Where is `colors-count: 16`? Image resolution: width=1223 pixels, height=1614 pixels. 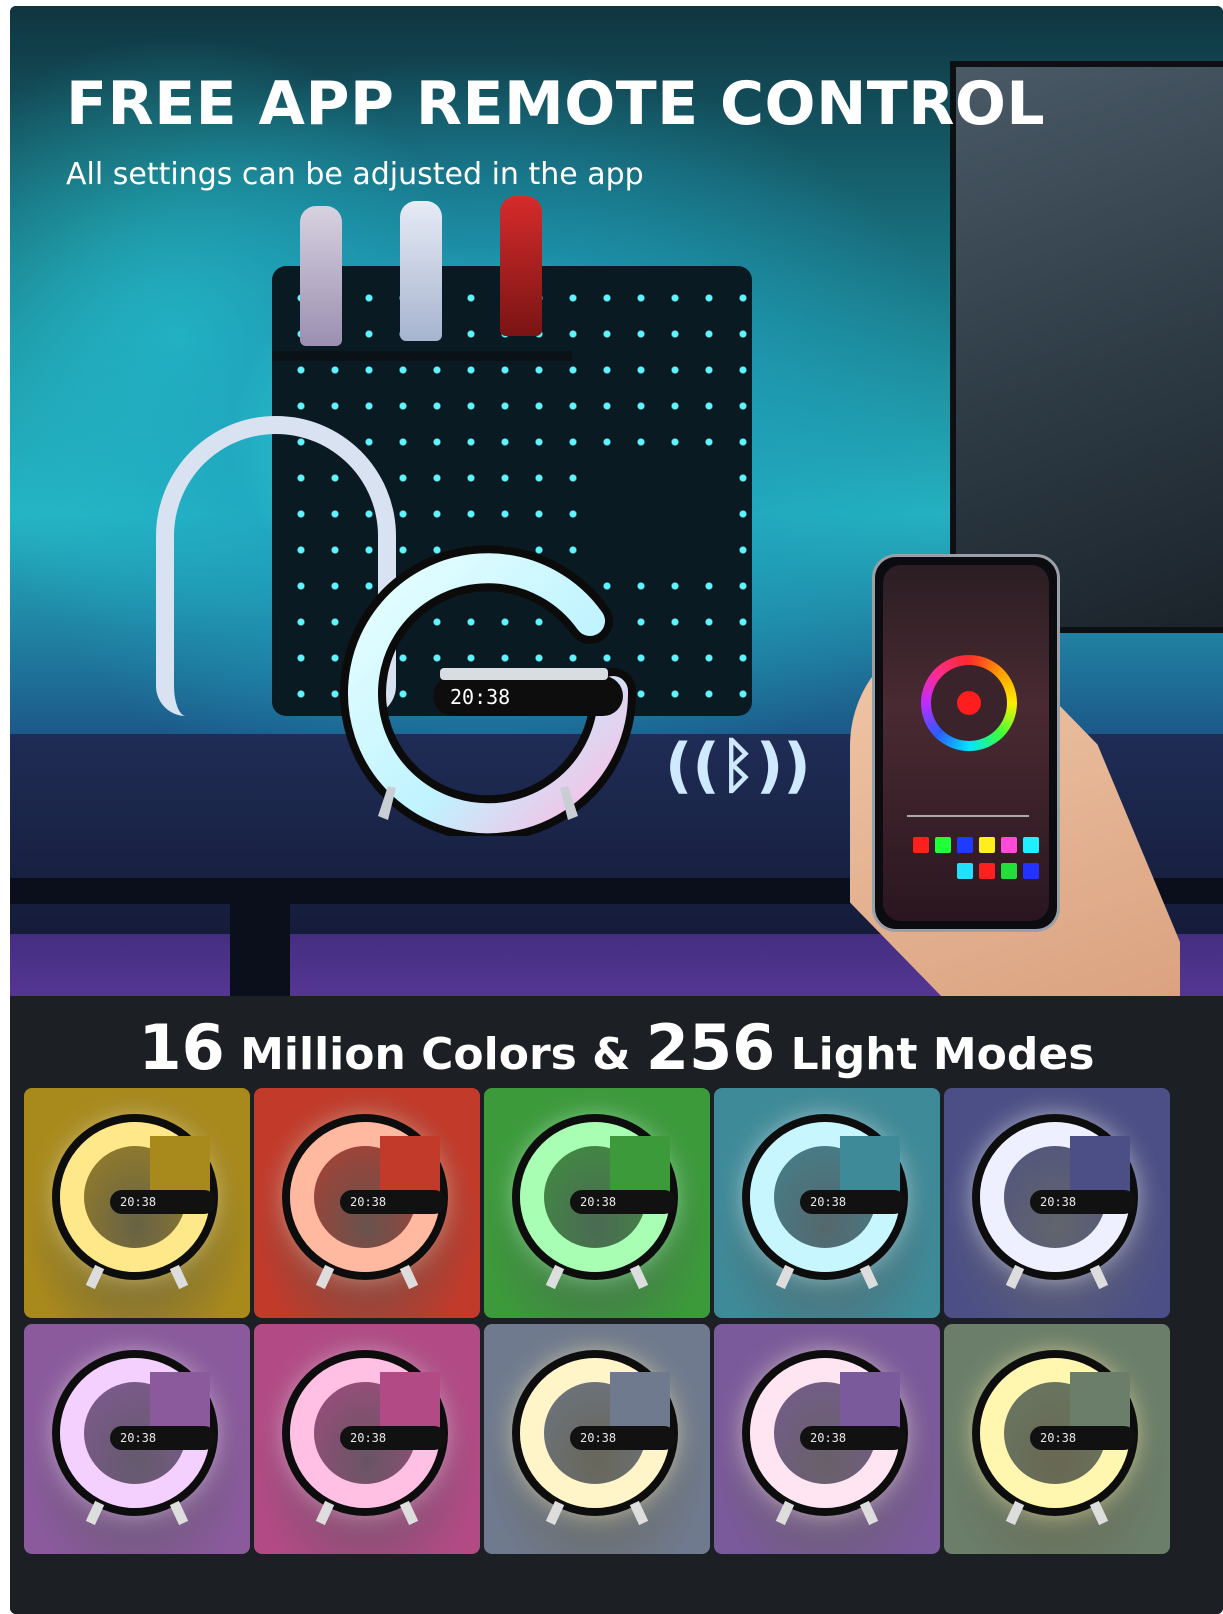
colors-count: 16 is located at coordinates (181, 1047).